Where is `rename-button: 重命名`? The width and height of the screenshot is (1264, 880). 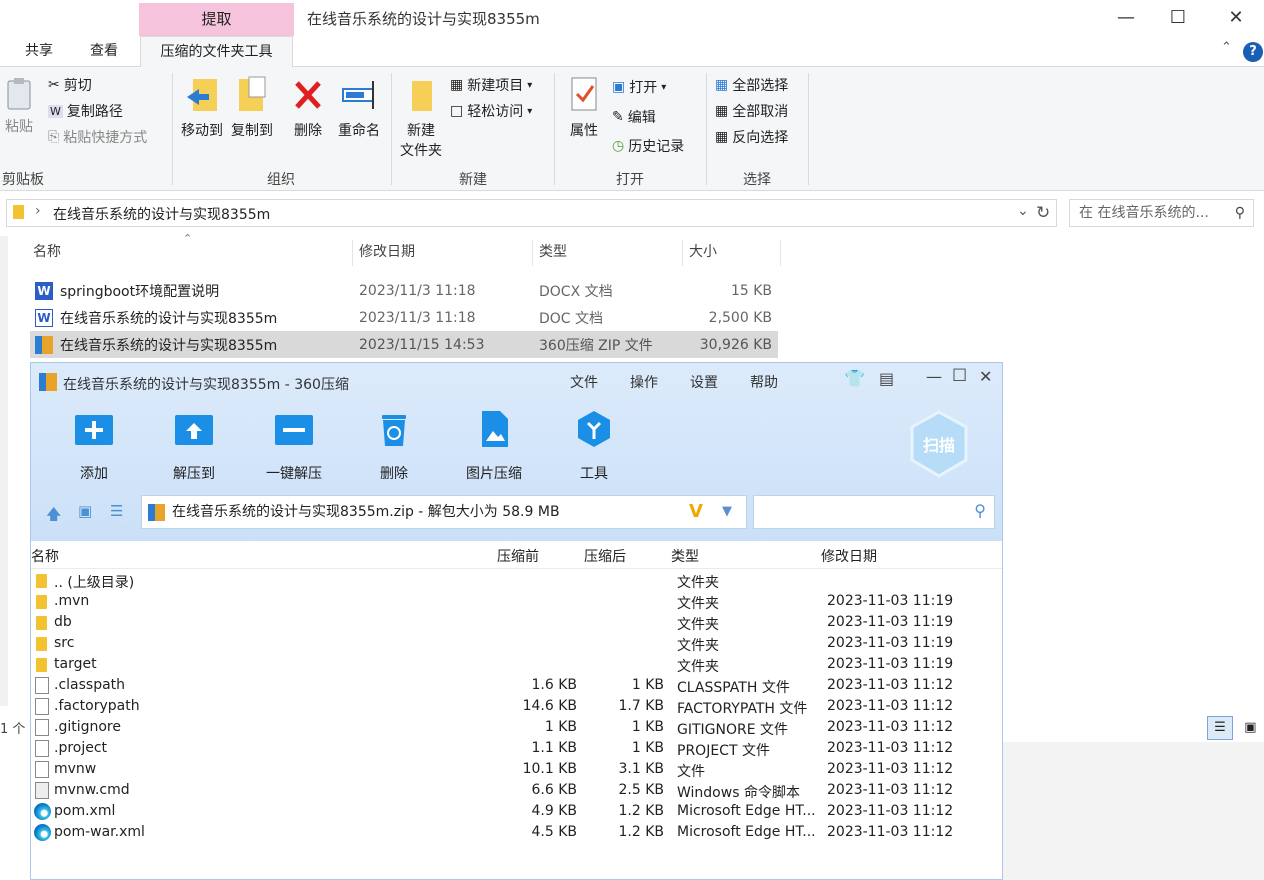 rename-button: 重命名 is located at coordinates (359, 108).